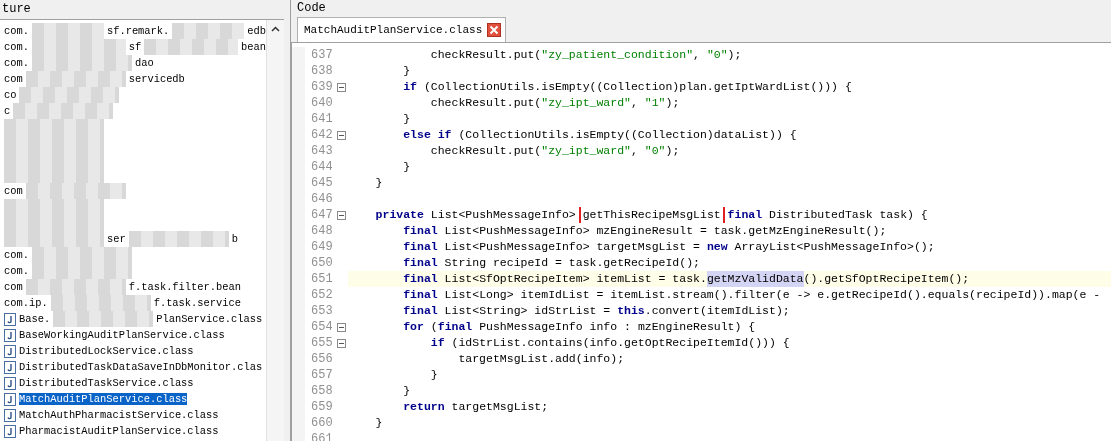 The height and width of the screenshot is (441, 1111). What do you see at coordinates (106, 351) in the screenshot?
I see `tree-label: DistributedLockService.class` at bounding box center [106, 351].